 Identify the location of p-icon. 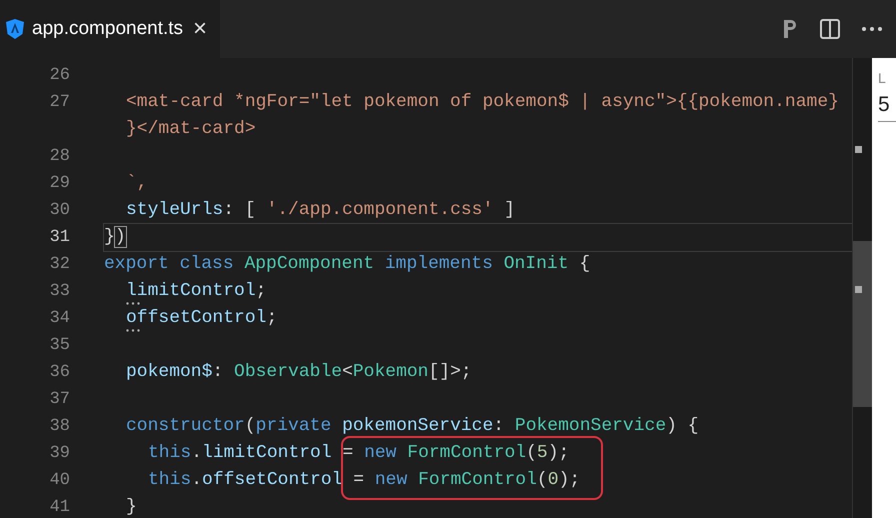
(790, 29).